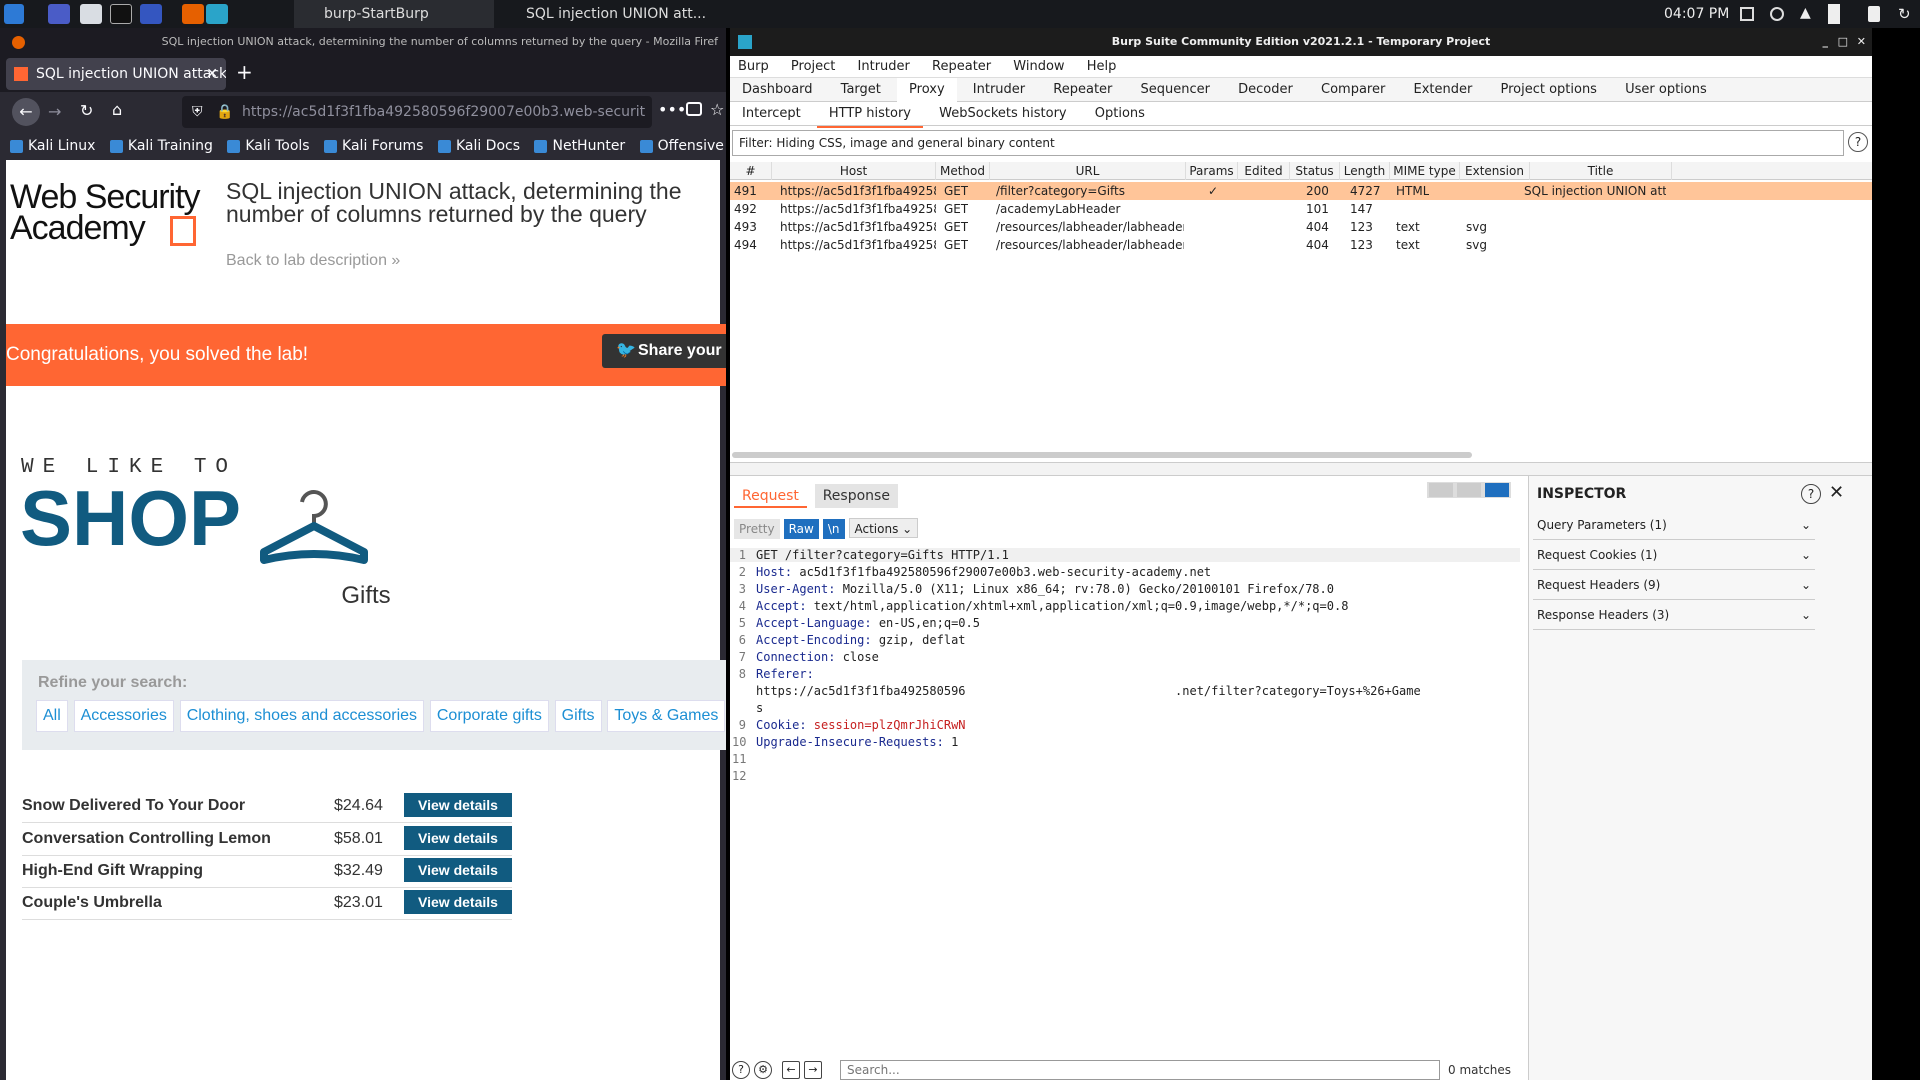 The height and width of the screenshot is (1080, 1920). What do you see at coordinates (667, 351) in the screenshot?
I see `share-button: 🐦 Share your` at bounding box center [667, 351].